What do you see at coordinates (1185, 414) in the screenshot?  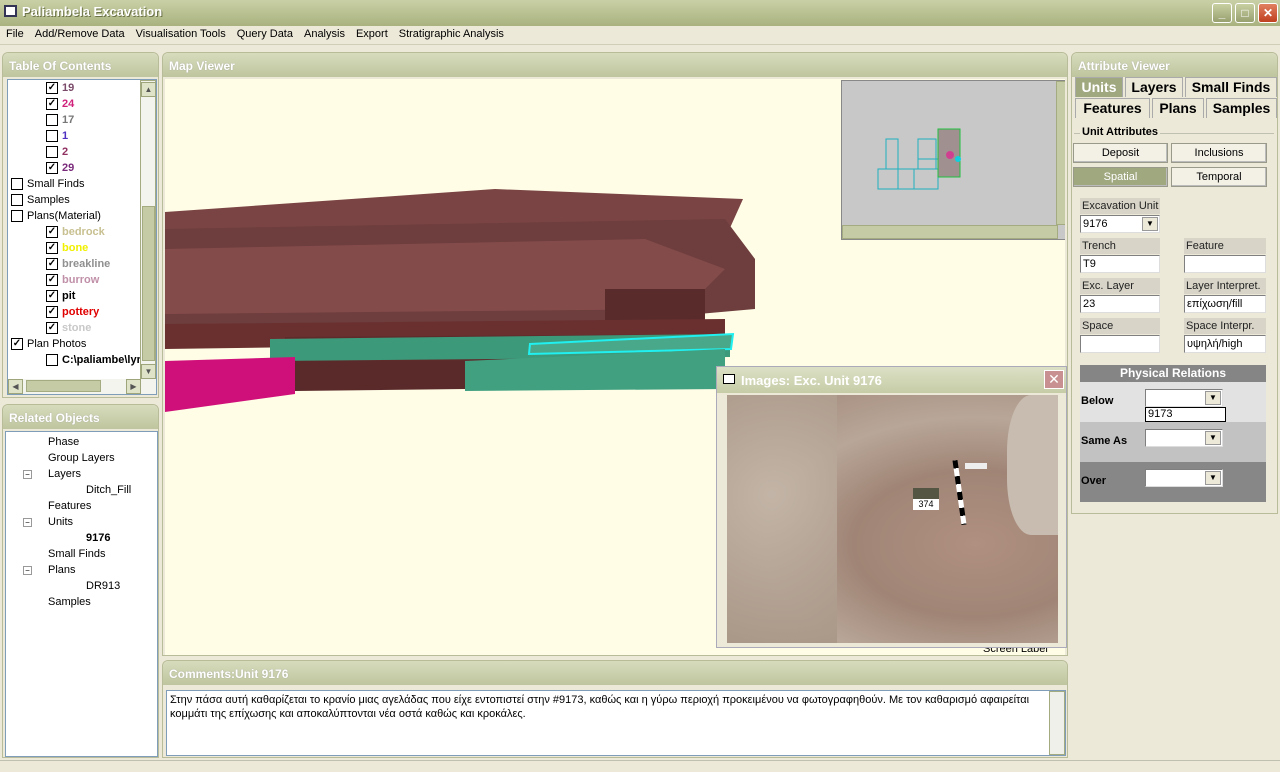 I see `below-option: 9173` at bounding box center [1185, 414].